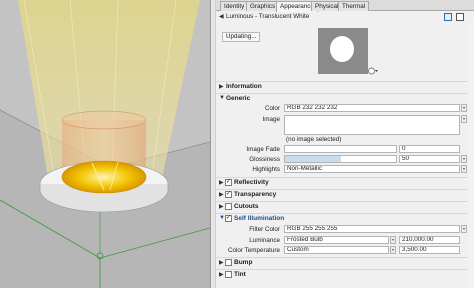 Image resolution: width=474 pixels, height=288 pixels. I want to click on filter-color-label: Filter Color, so click(264, 229).